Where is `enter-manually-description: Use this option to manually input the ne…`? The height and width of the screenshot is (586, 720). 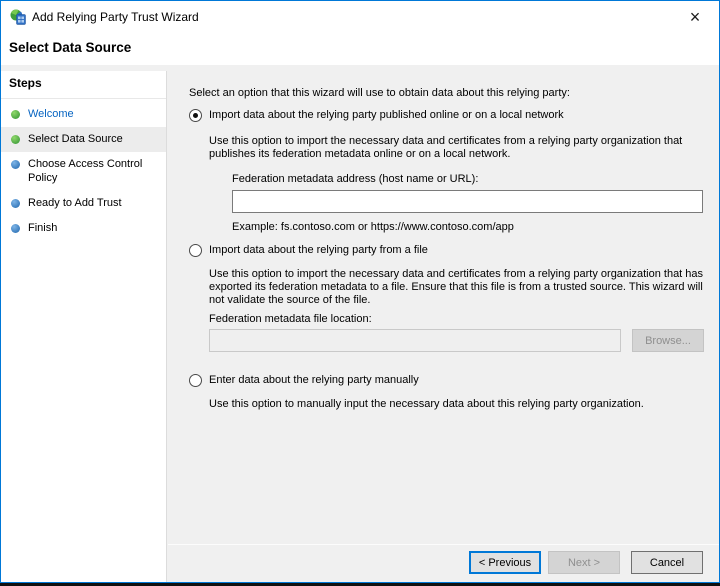 enter-manually-description: Use this option to manually input the ne… is located at coordinates (426, 404).